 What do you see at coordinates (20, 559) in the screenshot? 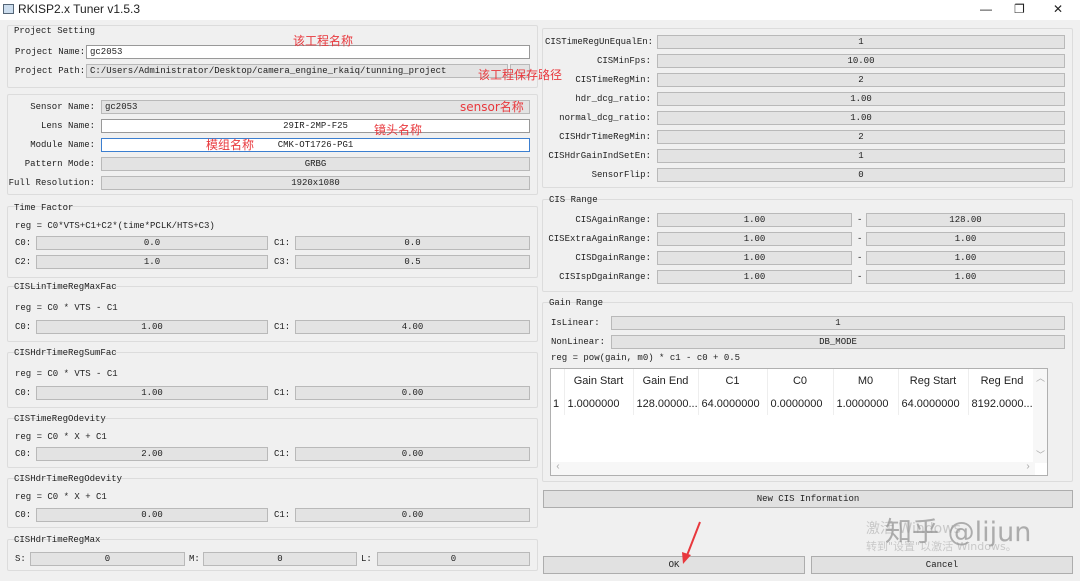
I see `s-label: S:` at bounding box center [20, 559].